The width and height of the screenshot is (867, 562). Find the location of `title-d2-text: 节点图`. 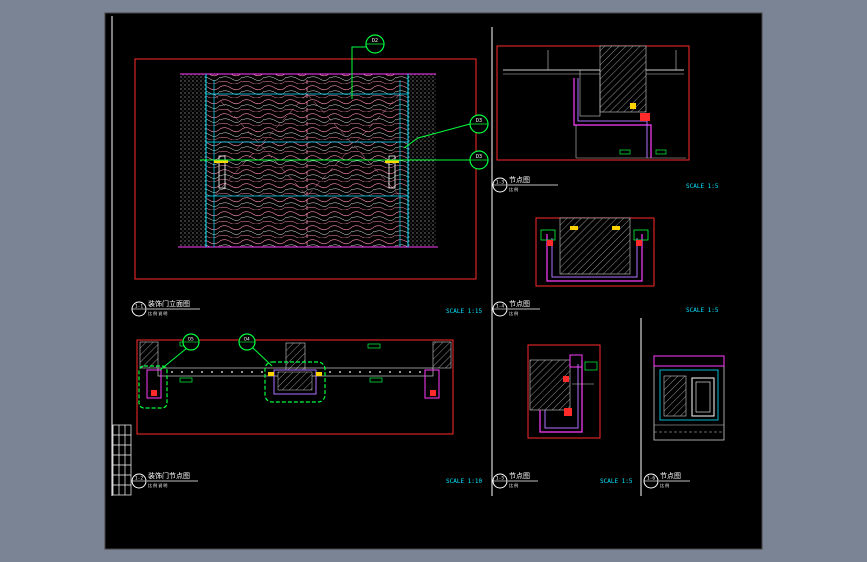

title-d2-text: 节点图 is located at coordinates (519, 304).